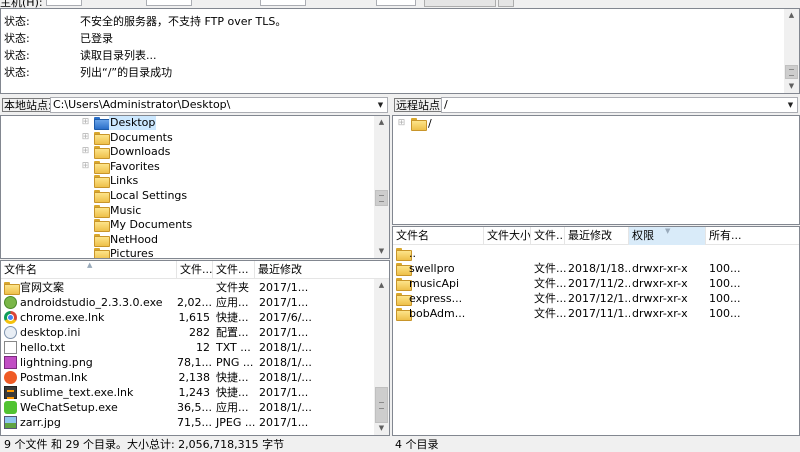 The height and width of the screenshot is (452, 800). What do you see at coordinates (381, 187) in the screenshot?
I see `local-tree-scrollbar: ▲ ▼` at bounding box center [381, 187].